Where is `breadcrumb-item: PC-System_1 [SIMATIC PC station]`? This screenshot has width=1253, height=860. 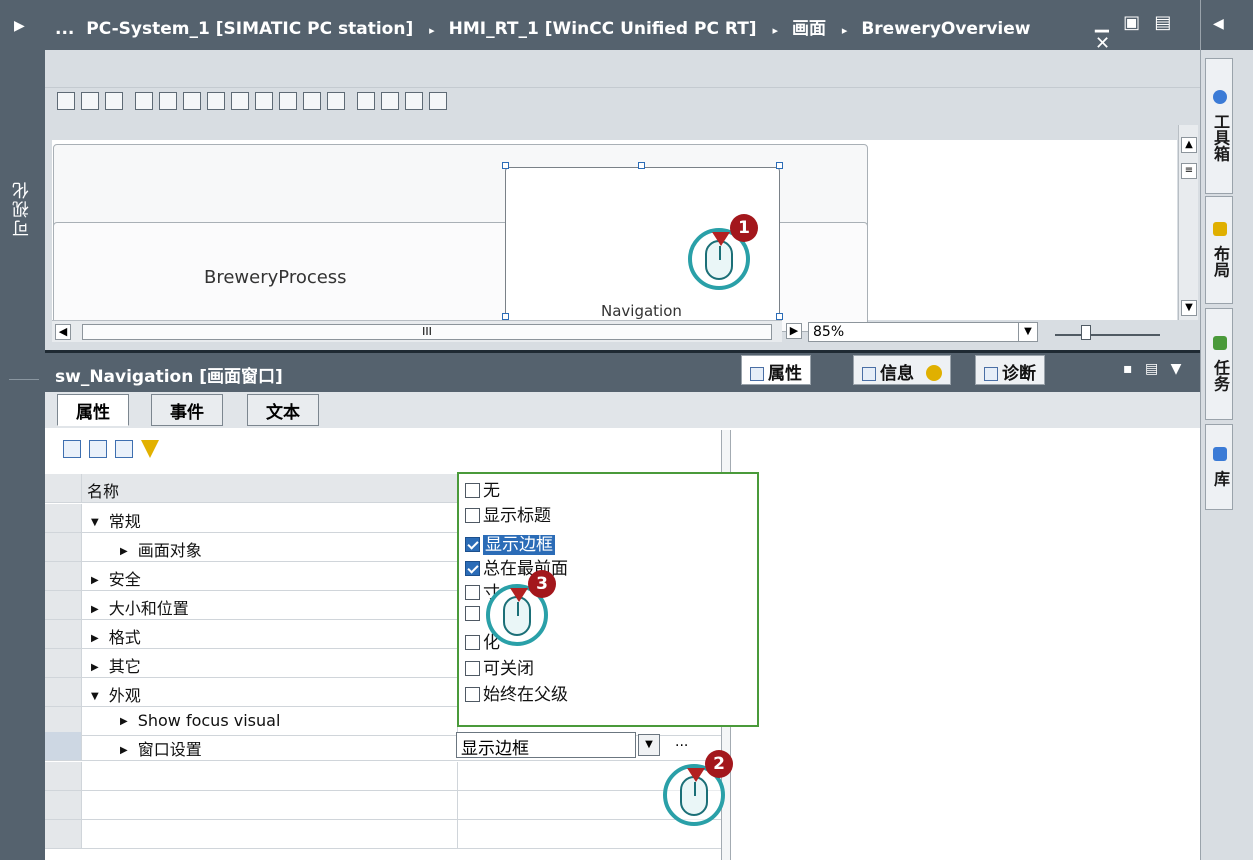
breadcrumb-item: PC-System_1 [SIMATIC PC station] is located at coordinates (249, 29).